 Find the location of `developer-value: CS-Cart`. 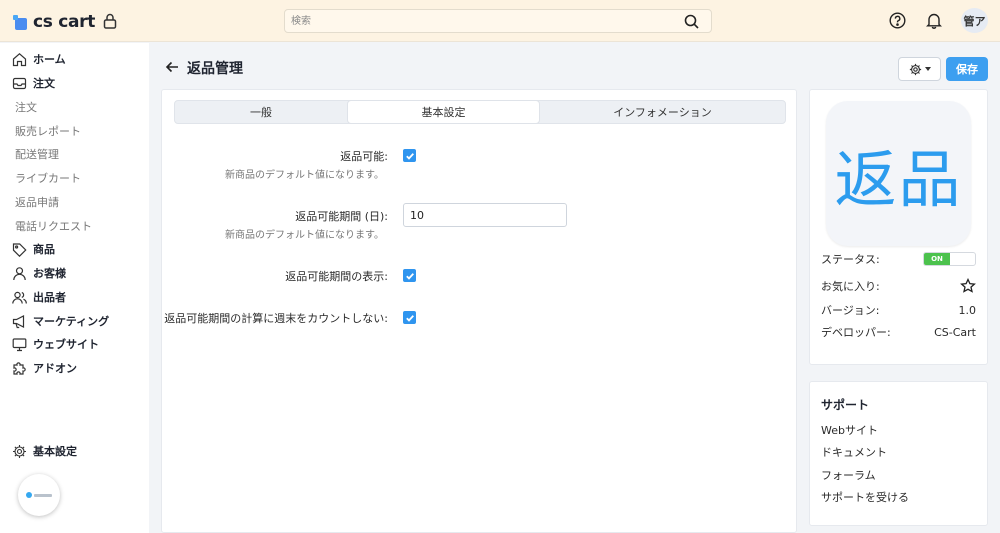

developer-value: CS-Cart is located at coordinates (955, 332).